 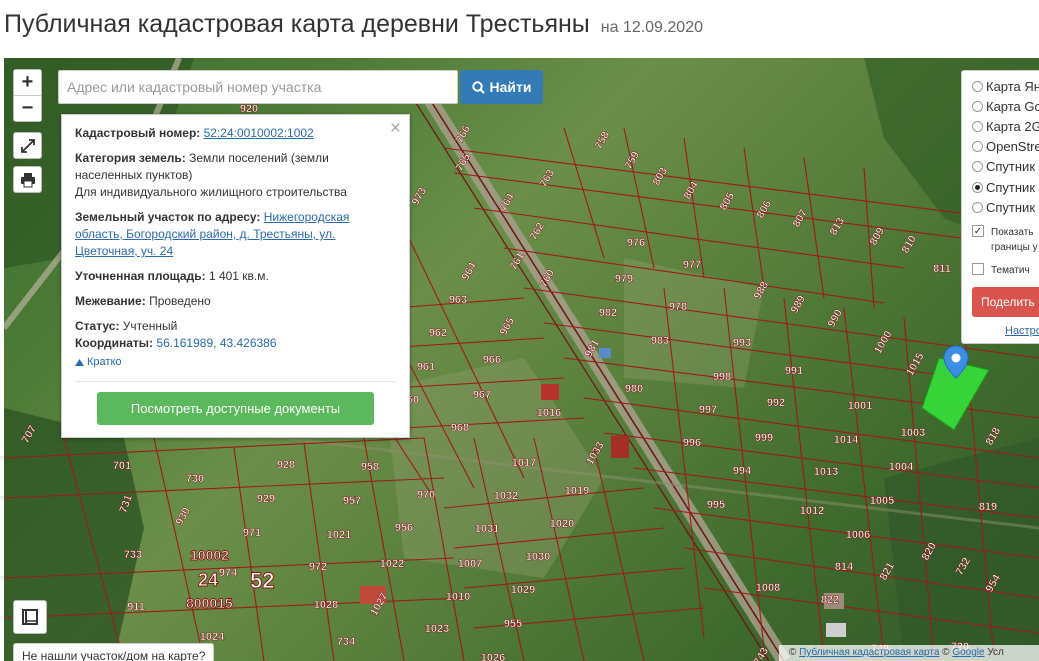 What do you see at coordinates (678, 307) in the screenshot?
I see `parcel-label: 978` at bounding box center [678, 307].